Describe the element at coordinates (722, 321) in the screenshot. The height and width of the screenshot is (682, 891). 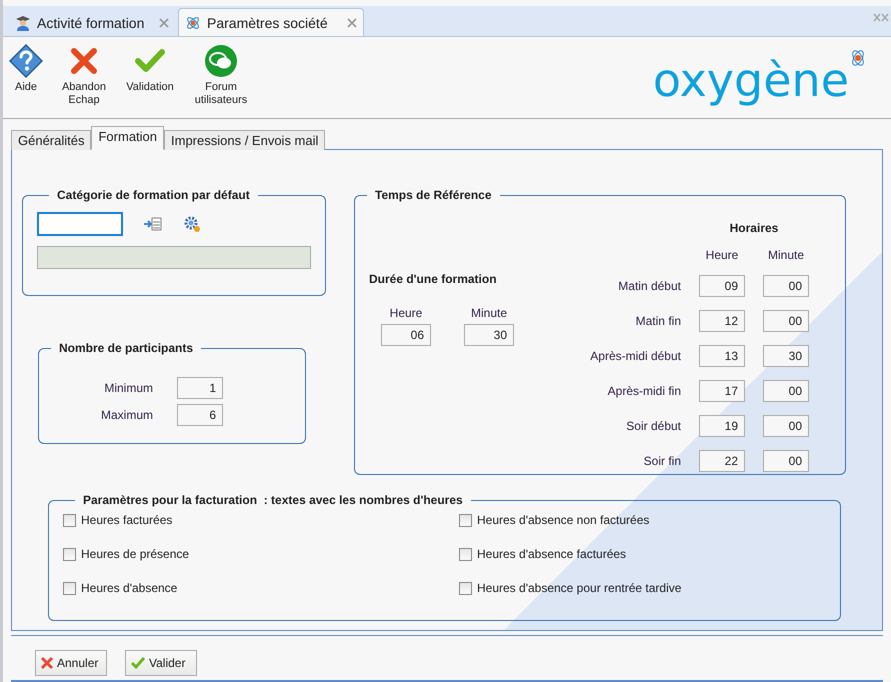
I see `hour-field: 12` at that location.